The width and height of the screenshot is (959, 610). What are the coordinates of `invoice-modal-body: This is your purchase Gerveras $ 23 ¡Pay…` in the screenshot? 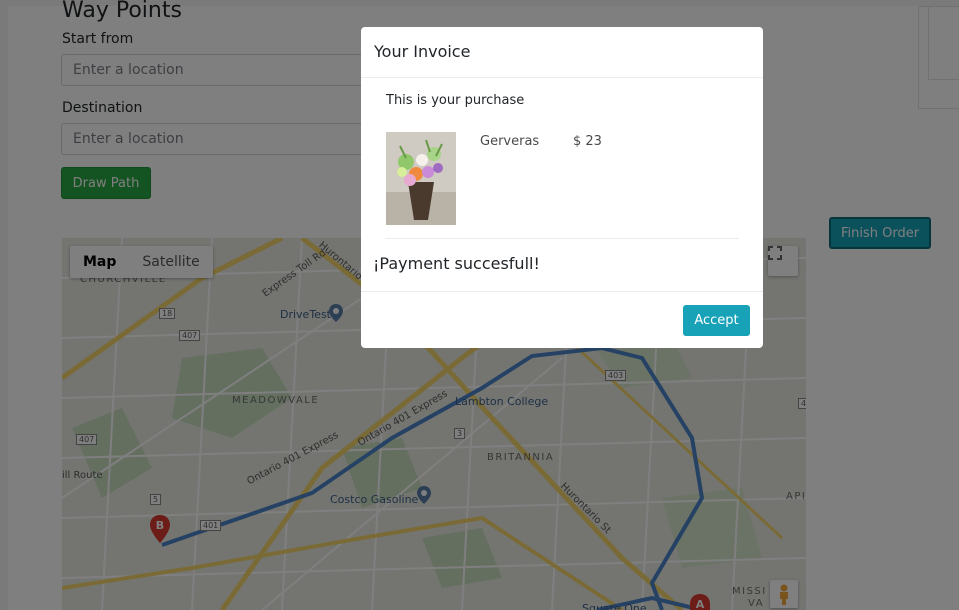 It's located at (562, 185).